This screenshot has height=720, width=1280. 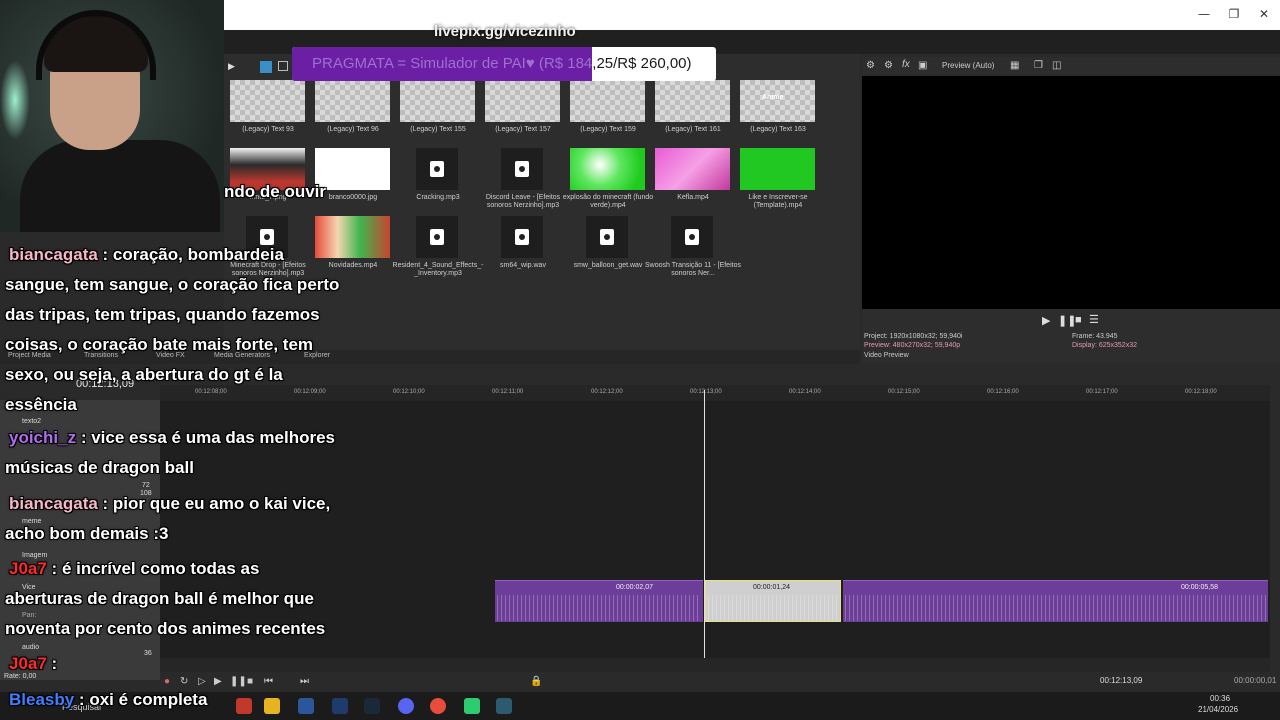 What do you see at coordinates (438, 269) in the screenshot?
I see `media-label: Resident_4_Sound_Effects_-_Inventory.mp3` at bounding box center [438, 269].